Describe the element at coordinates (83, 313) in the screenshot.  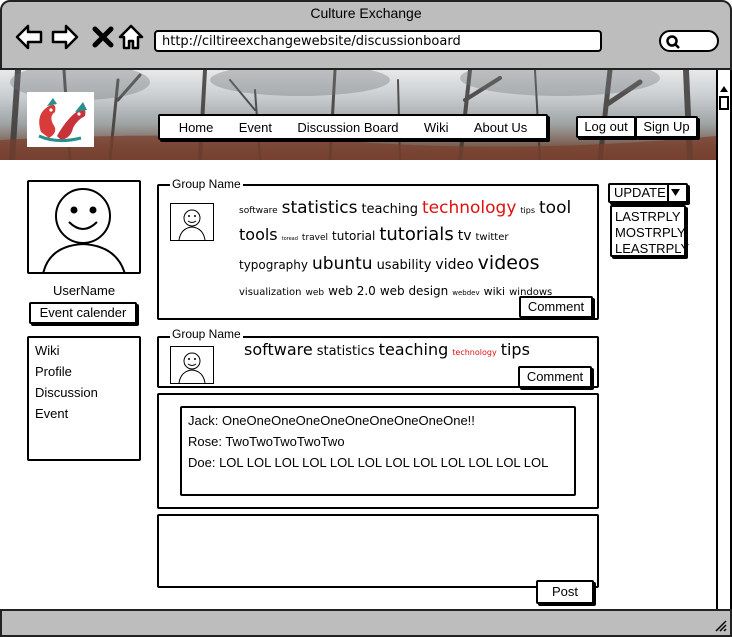
I see `event-calendar-button: Event calender` at that location.